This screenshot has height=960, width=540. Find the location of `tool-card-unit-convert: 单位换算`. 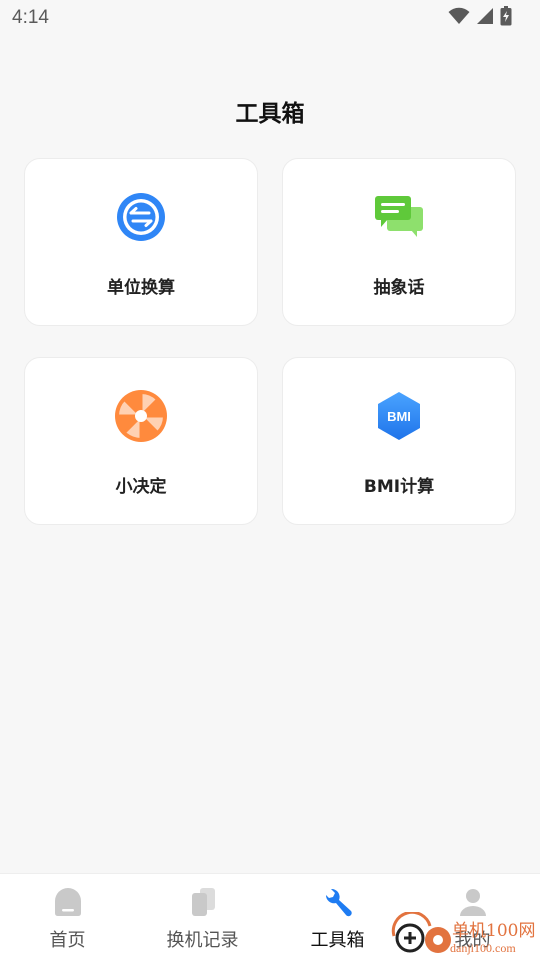

tool-card-unit-convert: 单位换算 is located at coordinates (141, 242).